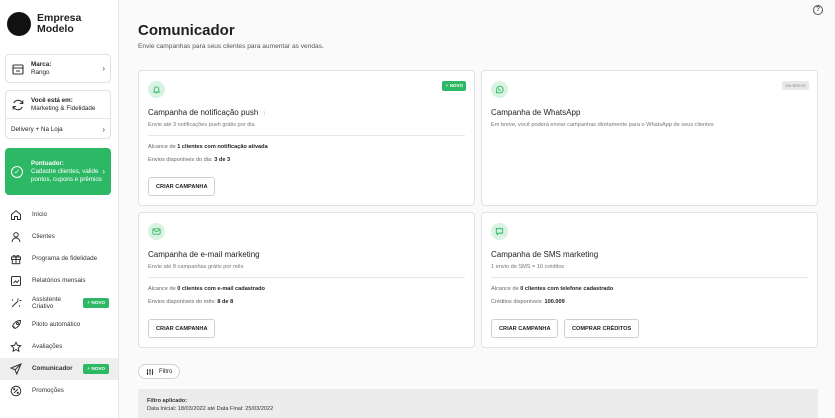 This screenshot has width=835, height=418. I want to click on store-icon, so click(18, 69).